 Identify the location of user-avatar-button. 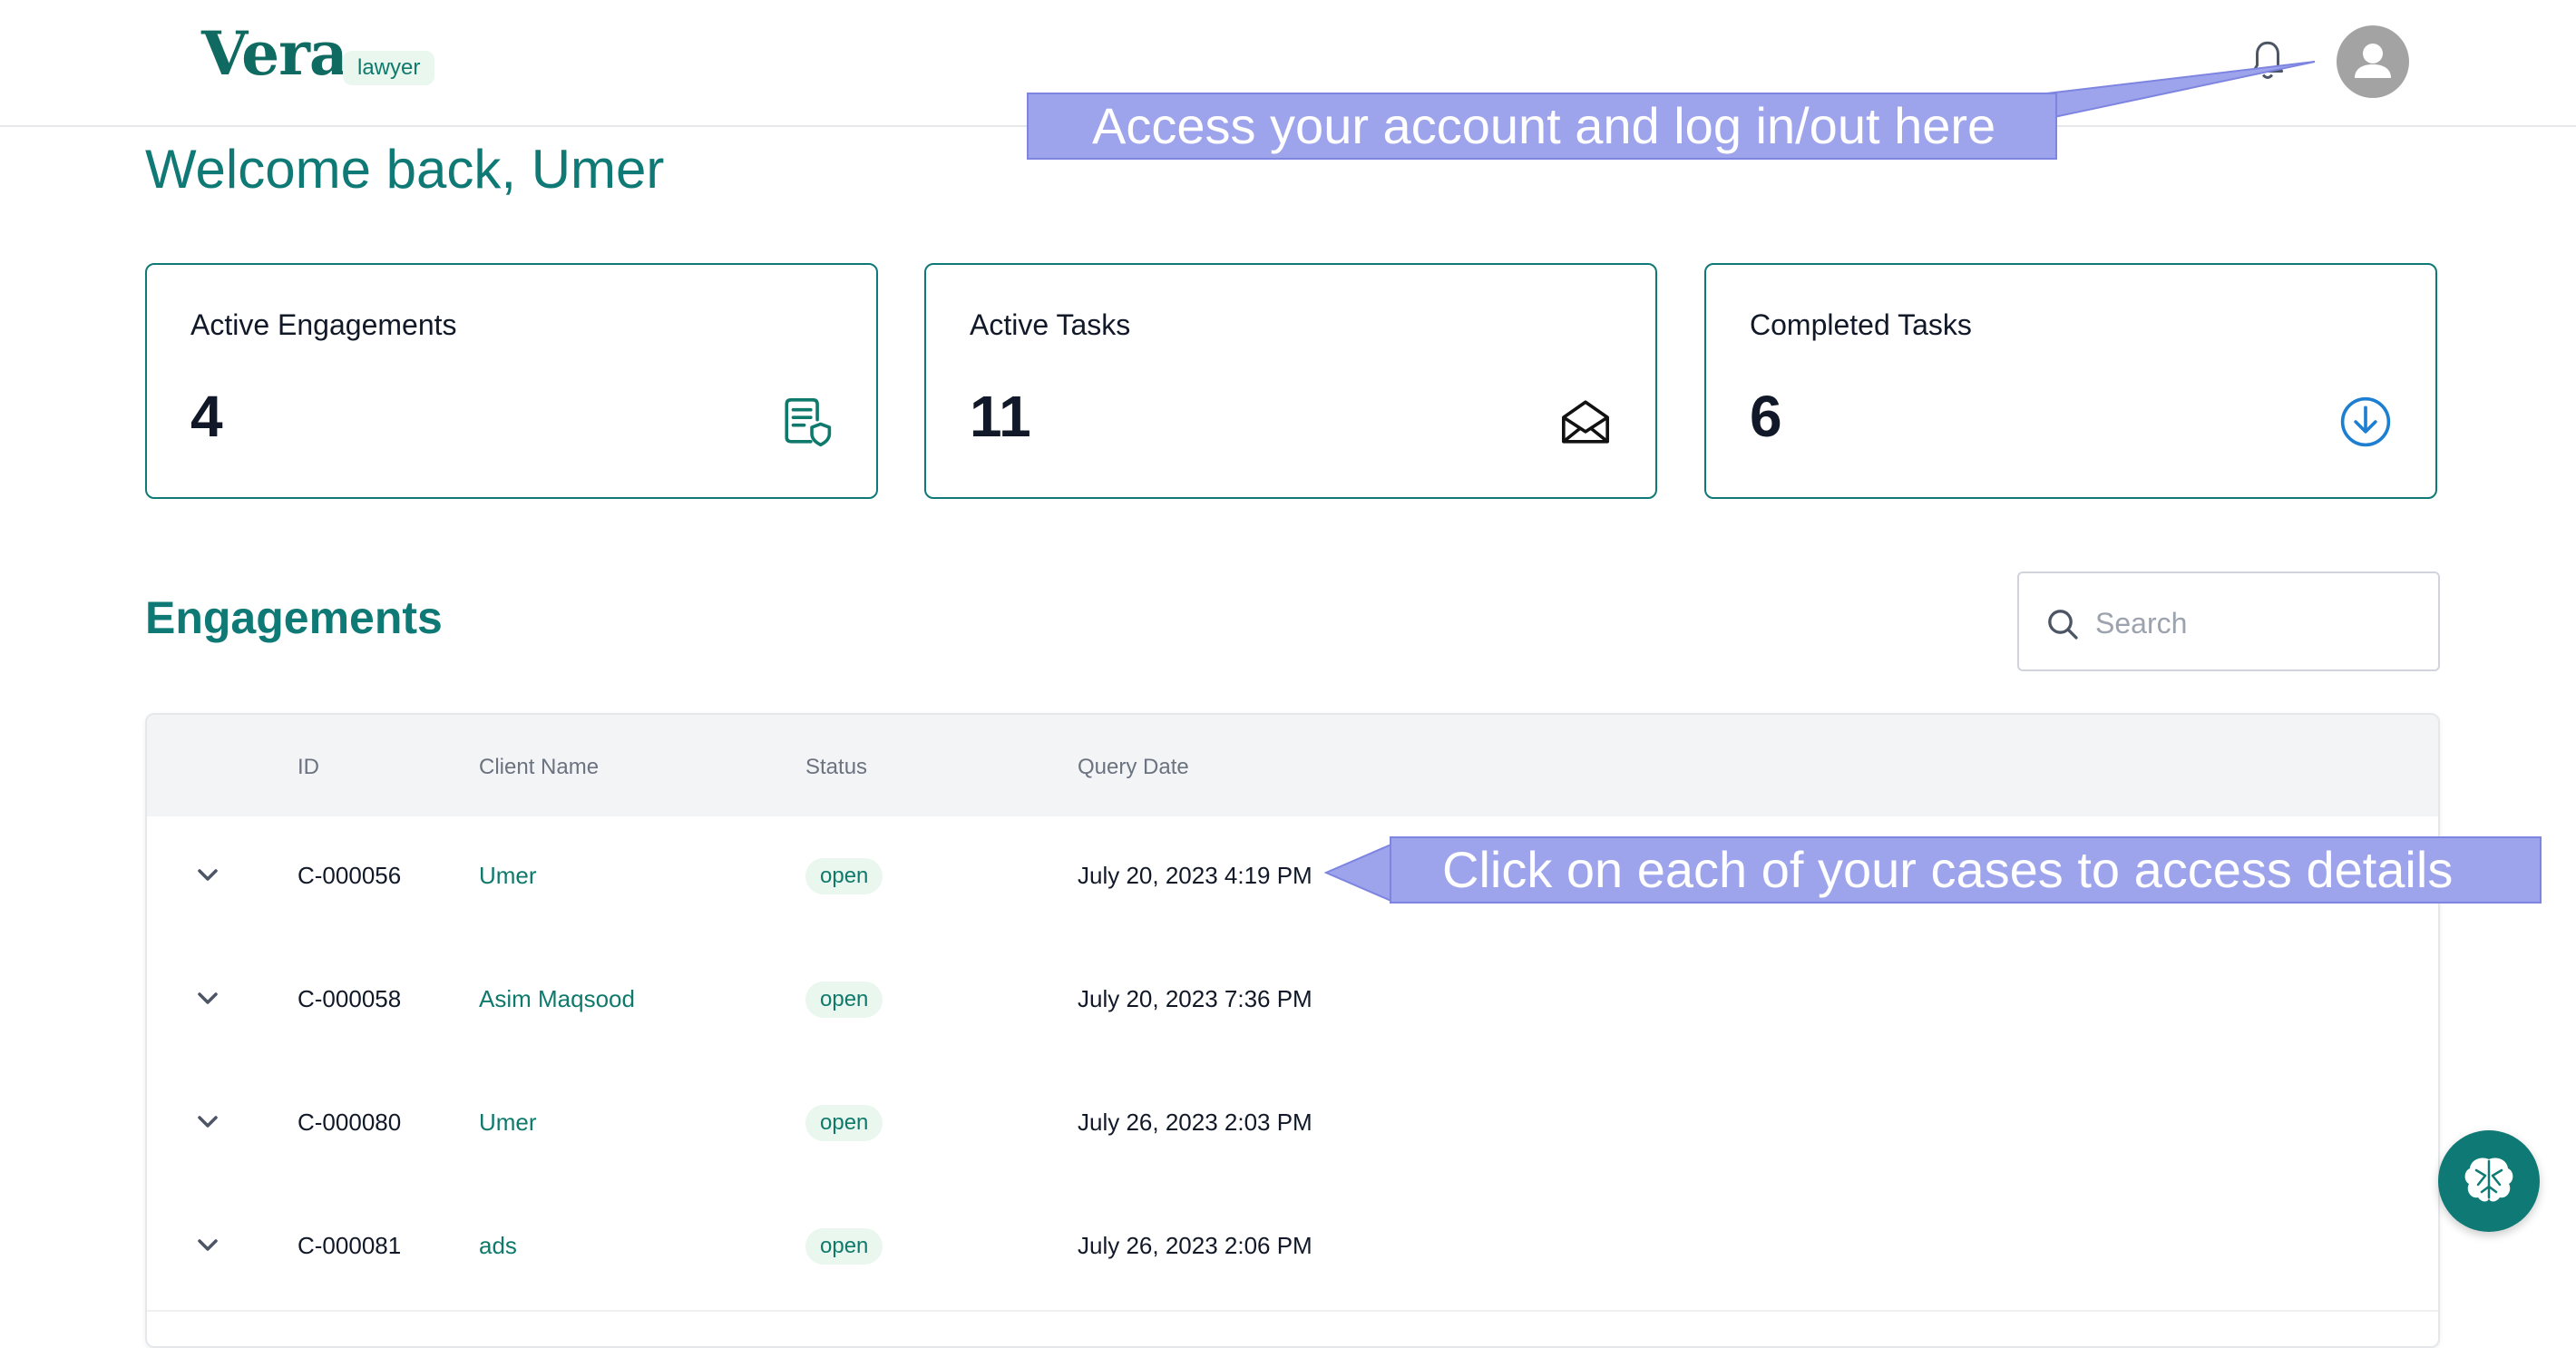
(2373, 61).